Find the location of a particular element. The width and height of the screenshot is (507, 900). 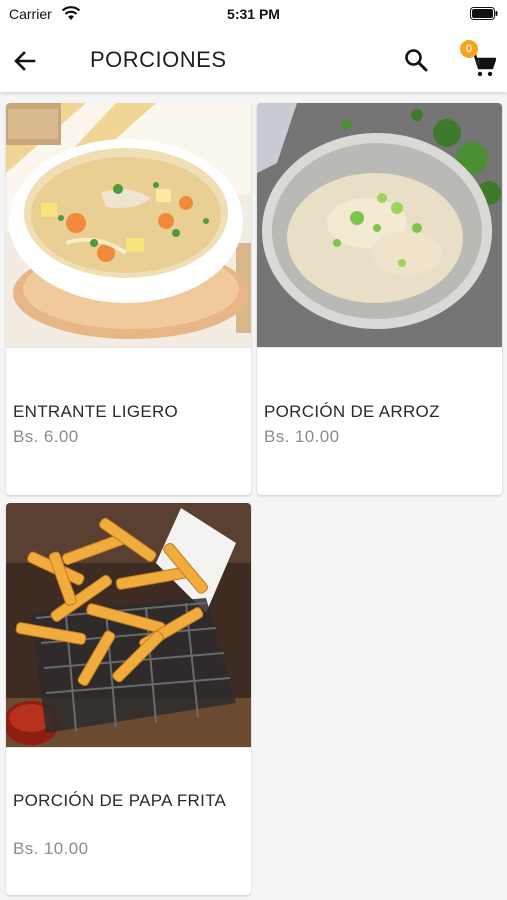

product-name: PORCIÓN DE ARROZ is located at coordinates (352, 411).